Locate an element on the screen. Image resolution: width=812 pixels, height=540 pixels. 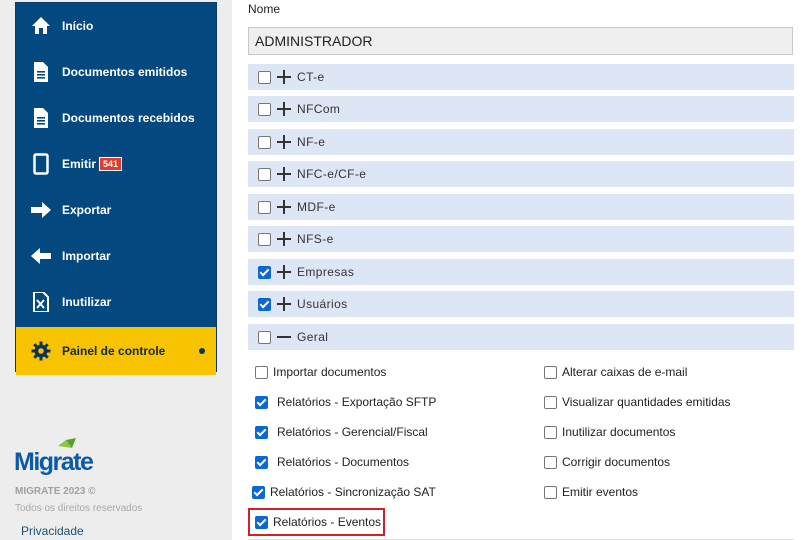
privacy-link: Privacidade is located at coordinates (52, 531).